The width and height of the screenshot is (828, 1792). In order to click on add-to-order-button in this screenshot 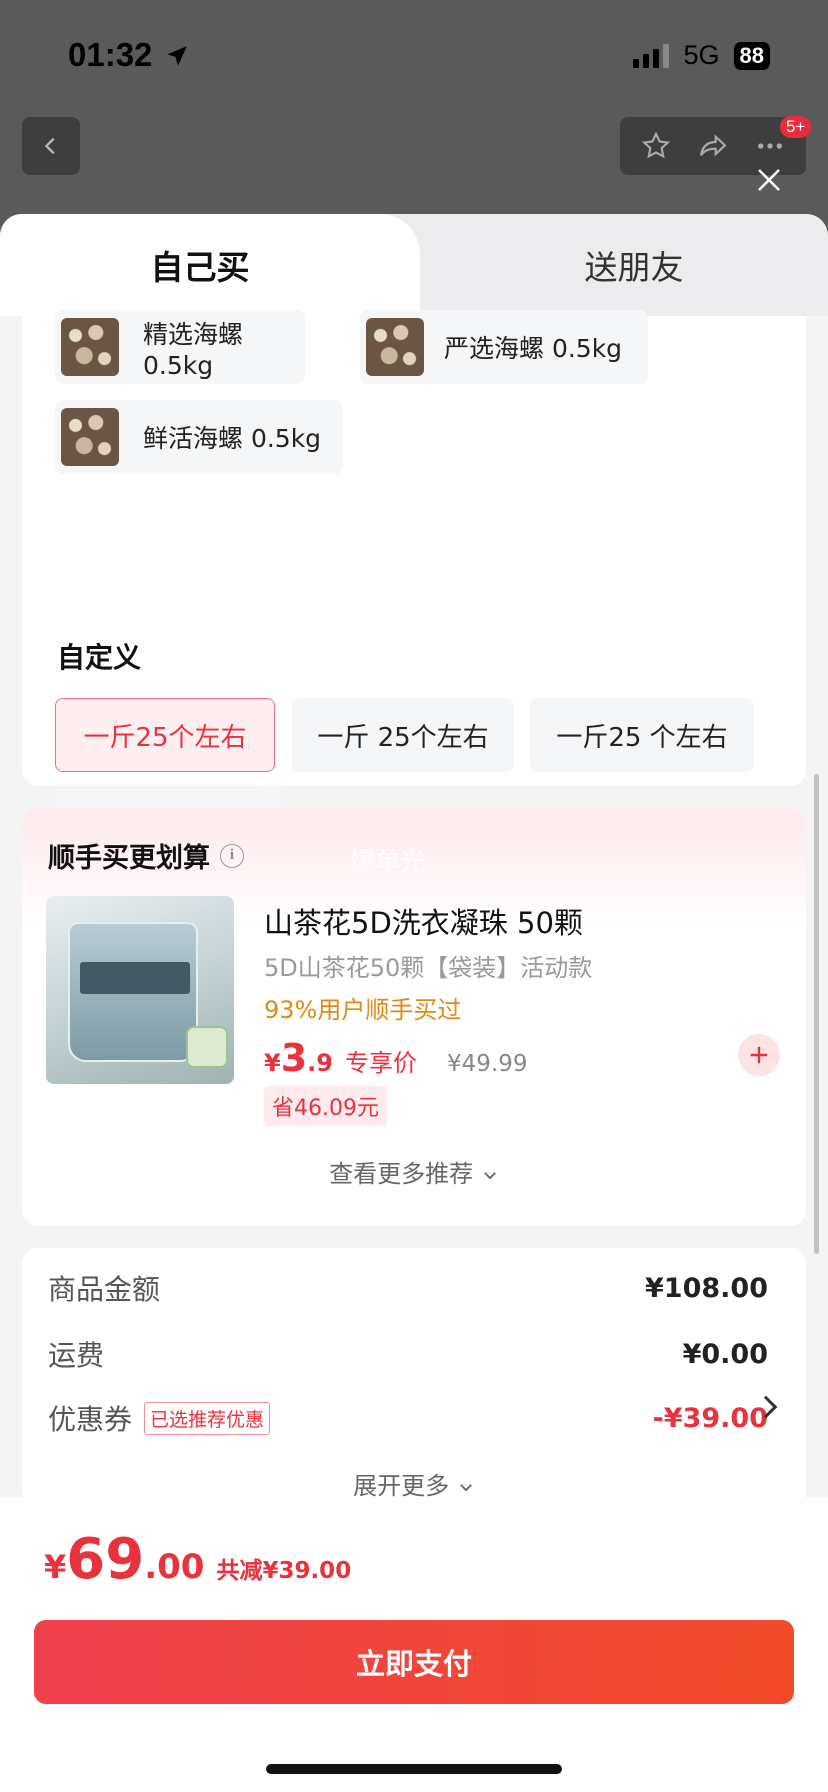, I will do `click(759, 1055)`.